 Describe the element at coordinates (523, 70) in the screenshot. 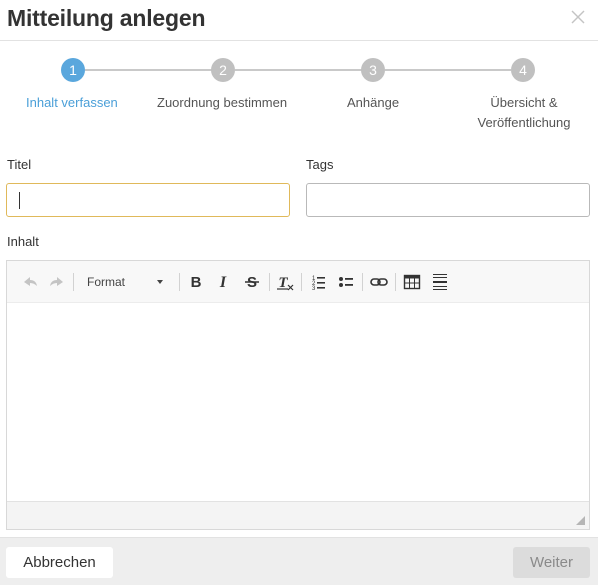

I see `step-4-circle: 4` at that location.